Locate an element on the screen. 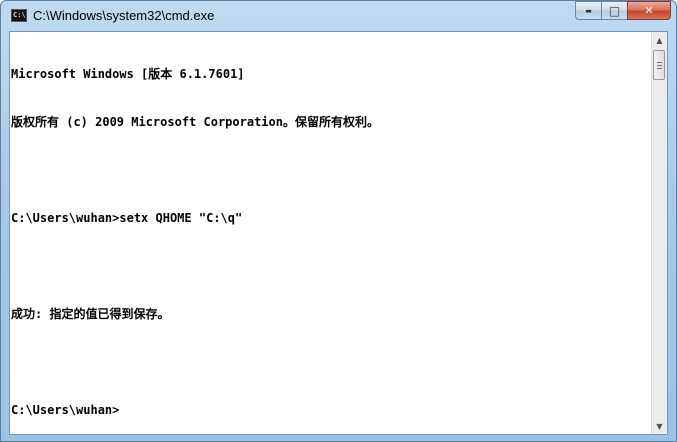 The image size is (677, 442). console-line: C:\Users\wuhan>setx QHOME "C:\q" is located at coordinates (127, 218).